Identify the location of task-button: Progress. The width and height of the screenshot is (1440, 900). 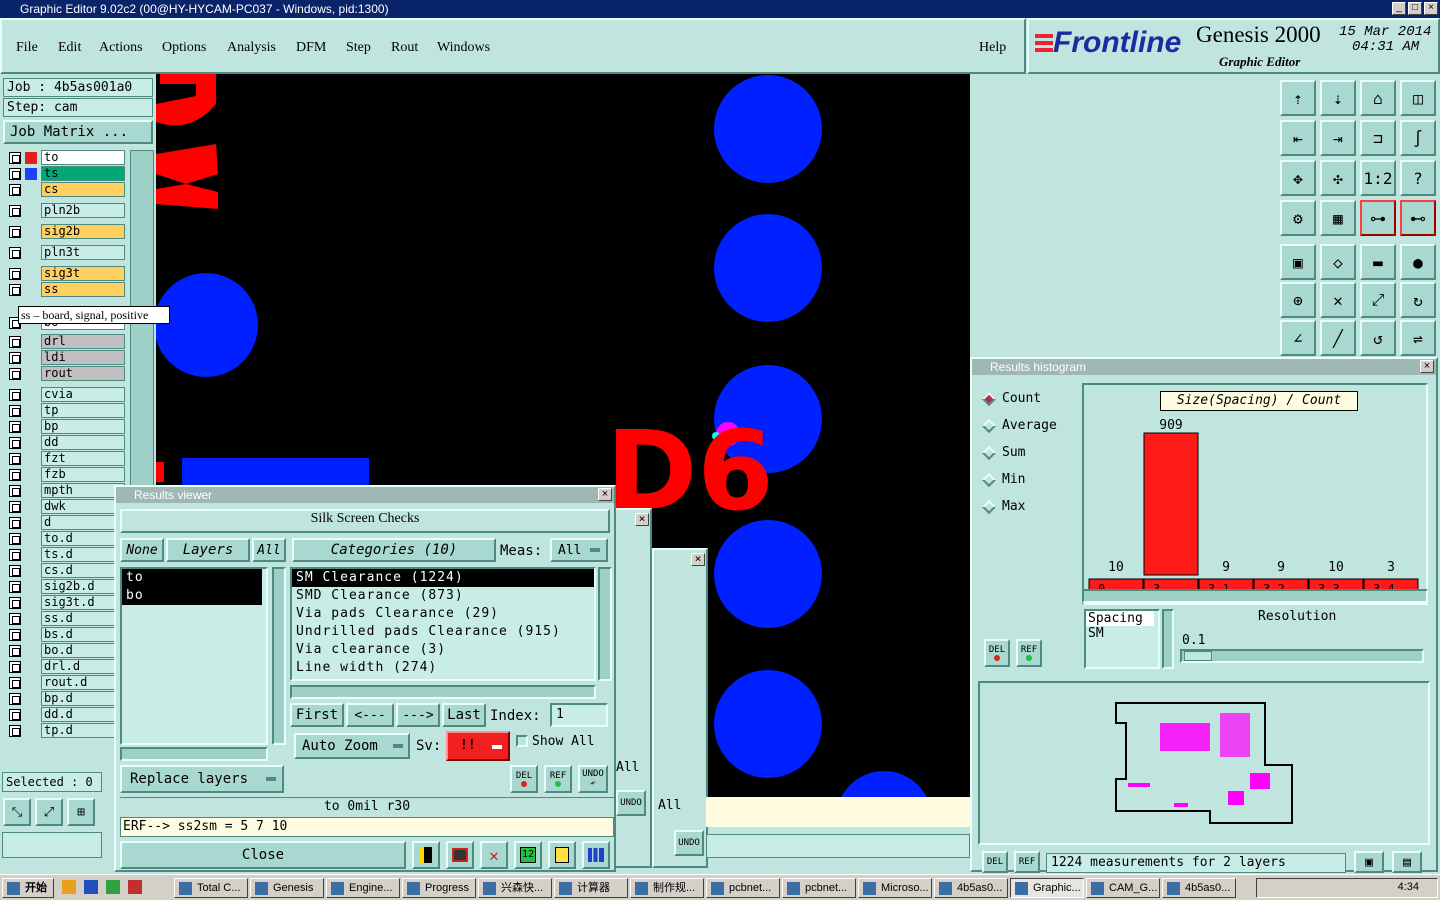
(439, 888).